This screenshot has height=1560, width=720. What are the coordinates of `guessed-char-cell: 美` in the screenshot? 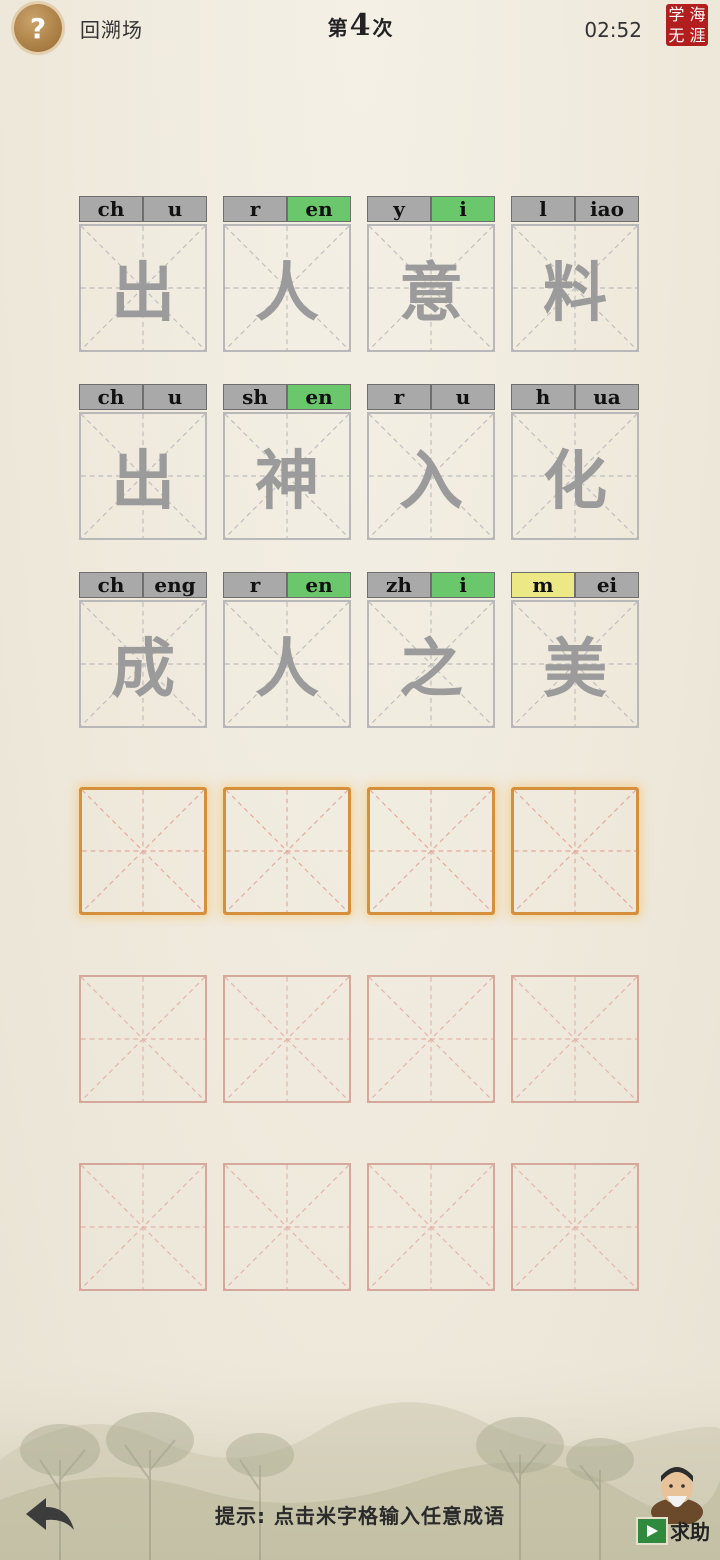 It's located at (575, 664).